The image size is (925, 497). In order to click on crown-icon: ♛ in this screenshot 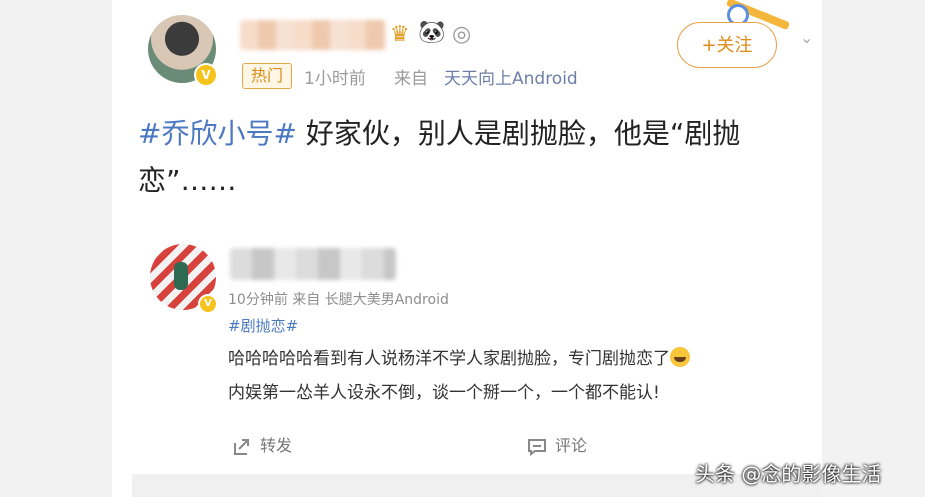, I will do `click(400, 34)`.